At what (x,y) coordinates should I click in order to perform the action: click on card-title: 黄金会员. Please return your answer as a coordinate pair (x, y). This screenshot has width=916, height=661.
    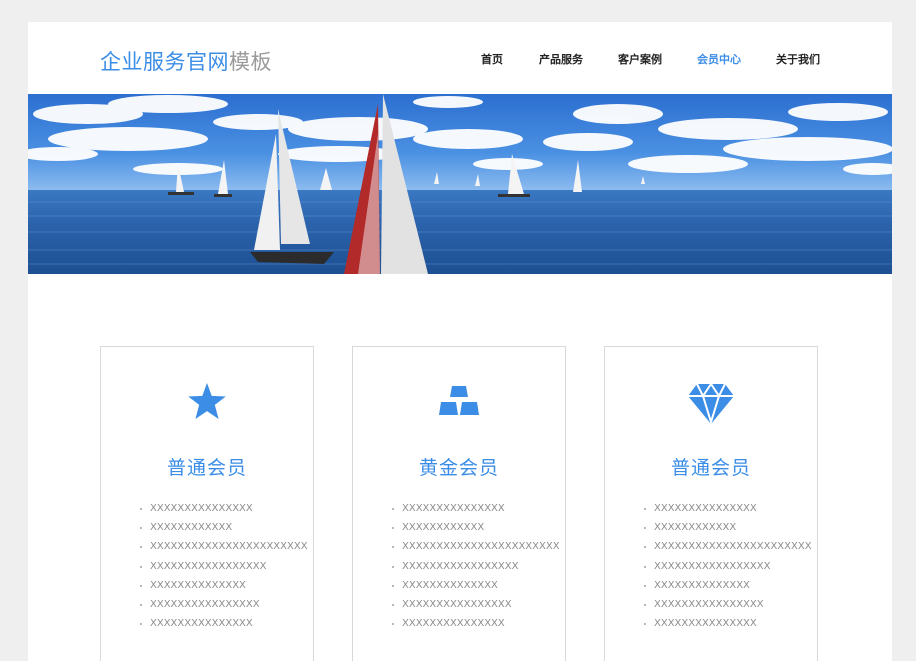
    Looking at the image, I should click on (458, 468).